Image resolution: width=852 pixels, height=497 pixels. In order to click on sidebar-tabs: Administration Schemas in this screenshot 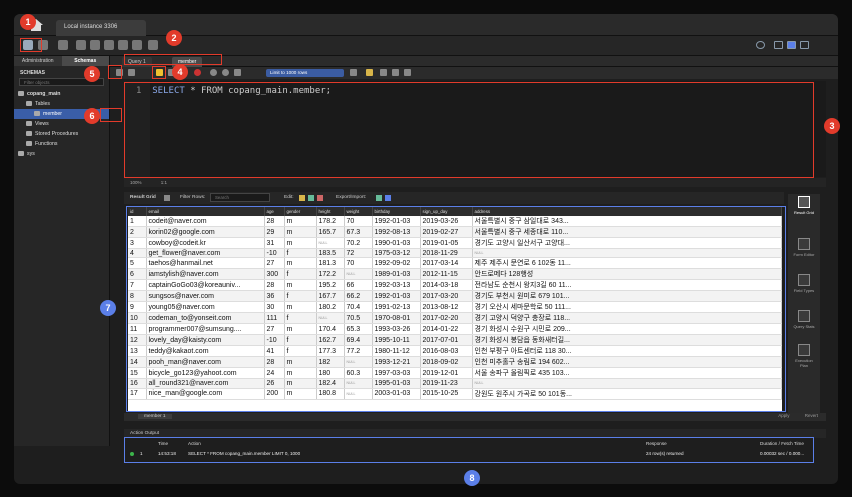, I will do `click(61, 61)`.